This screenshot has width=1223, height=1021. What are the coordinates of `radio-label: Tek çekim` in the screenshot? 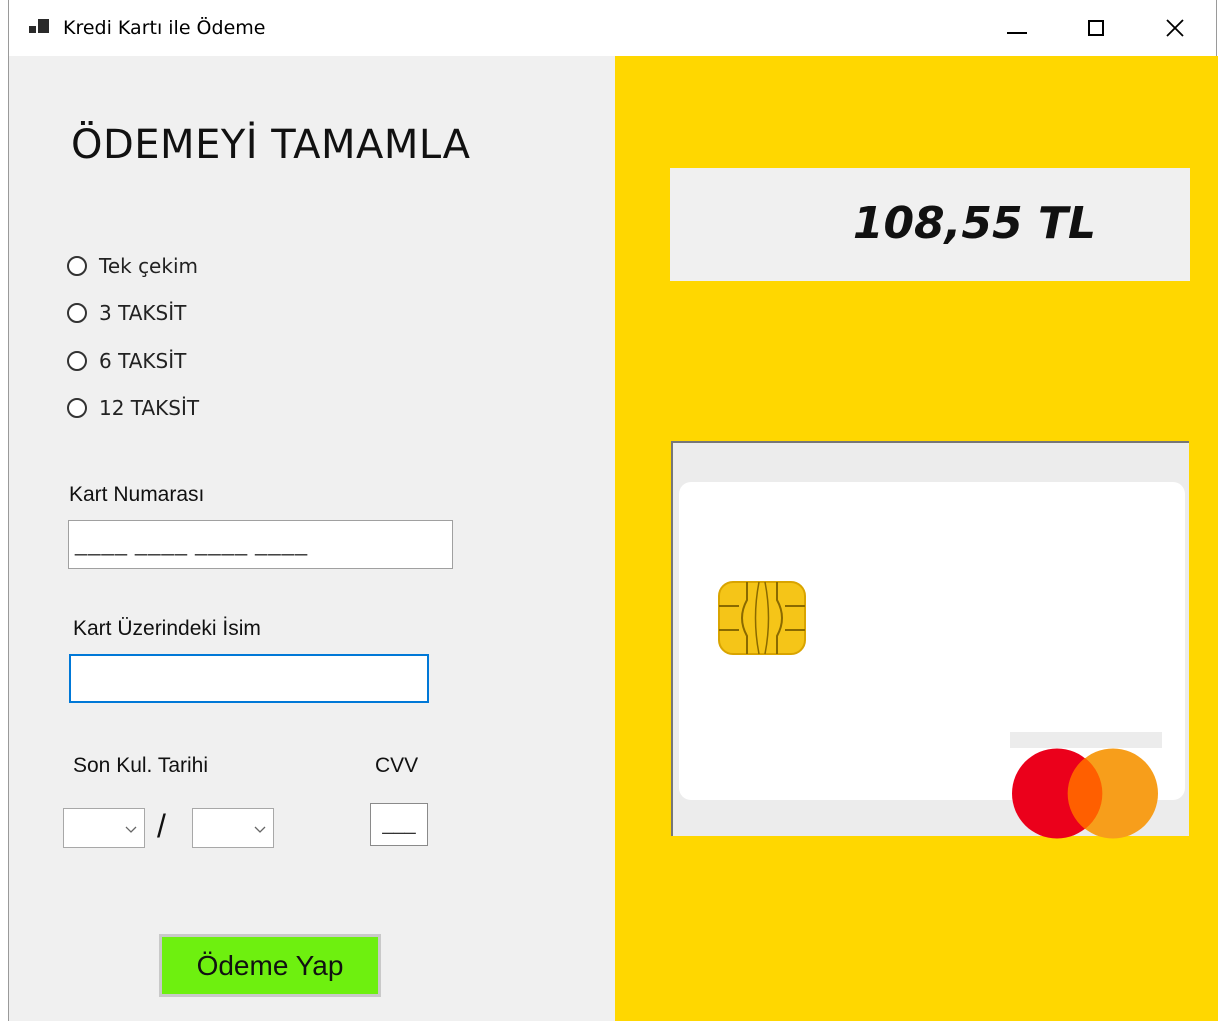 It's located at (148, 266).